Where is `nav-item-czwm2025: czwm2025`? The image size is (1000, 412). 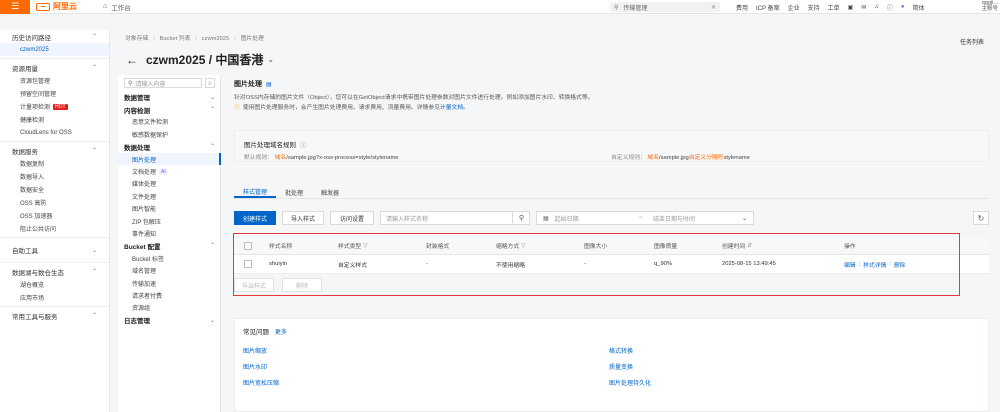
nav-item-czwm2025: czwm2025 is located at coordinates (54, 49).